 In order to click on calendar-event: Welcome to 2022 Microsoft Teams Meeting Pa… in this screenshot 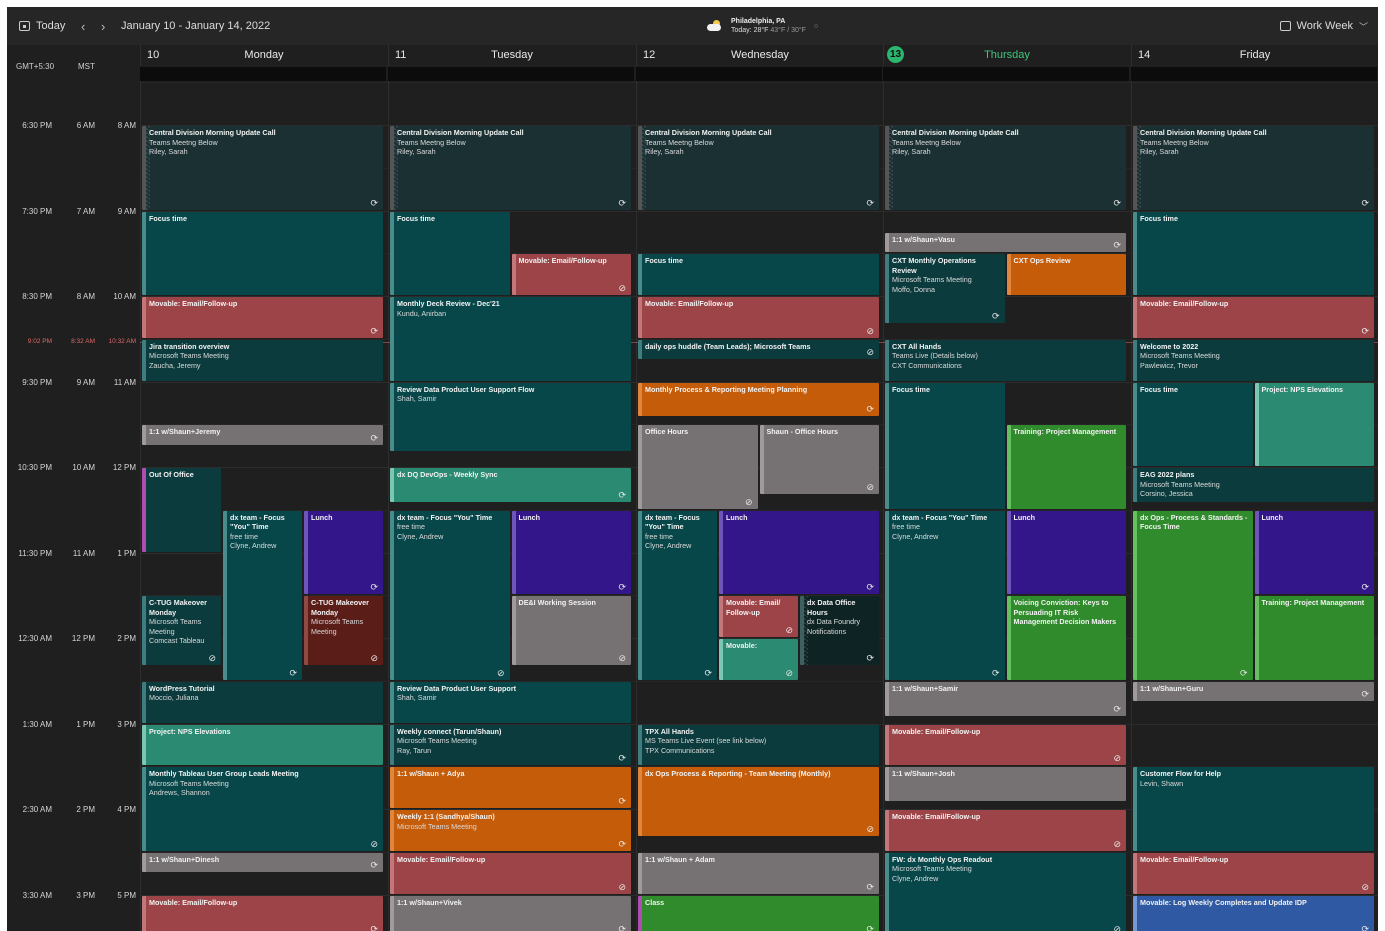, I will do `click(1253, 360)`.